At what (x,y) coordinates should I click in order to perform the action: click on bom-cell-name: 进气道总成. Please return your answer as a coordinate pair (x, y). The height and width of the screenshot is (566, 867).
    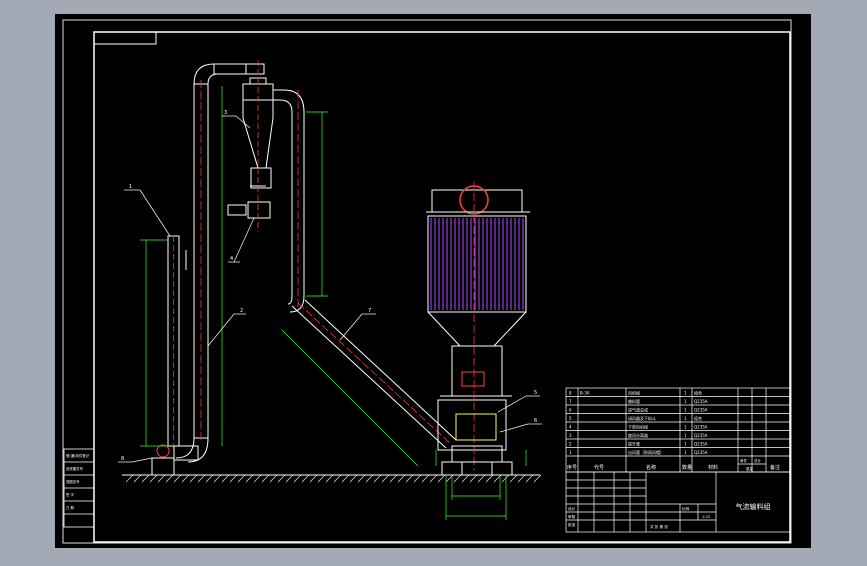
    Looking at the image, I should click on (638, 410).